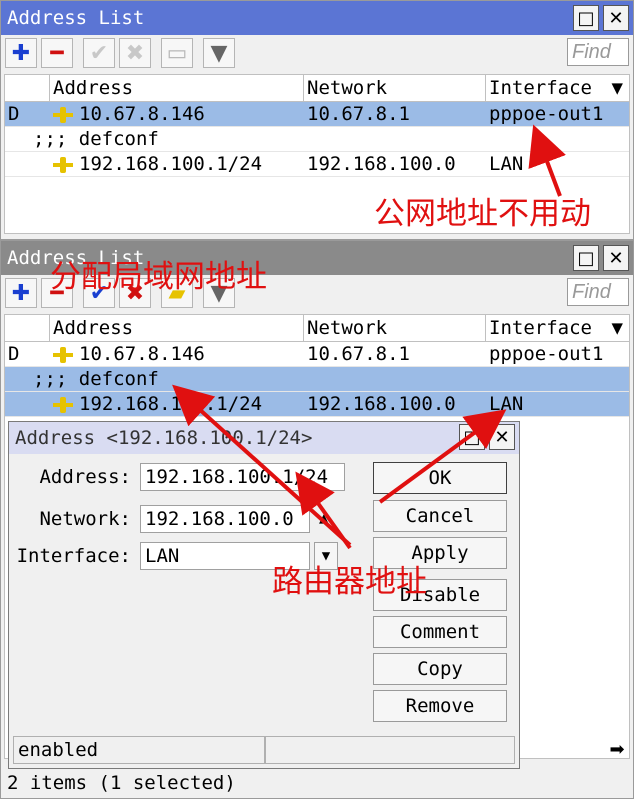  What do you see at coordinates (547, 160) in the screenshot?
I see `arrow-to-public-interface` at bounding box center [547, 160].